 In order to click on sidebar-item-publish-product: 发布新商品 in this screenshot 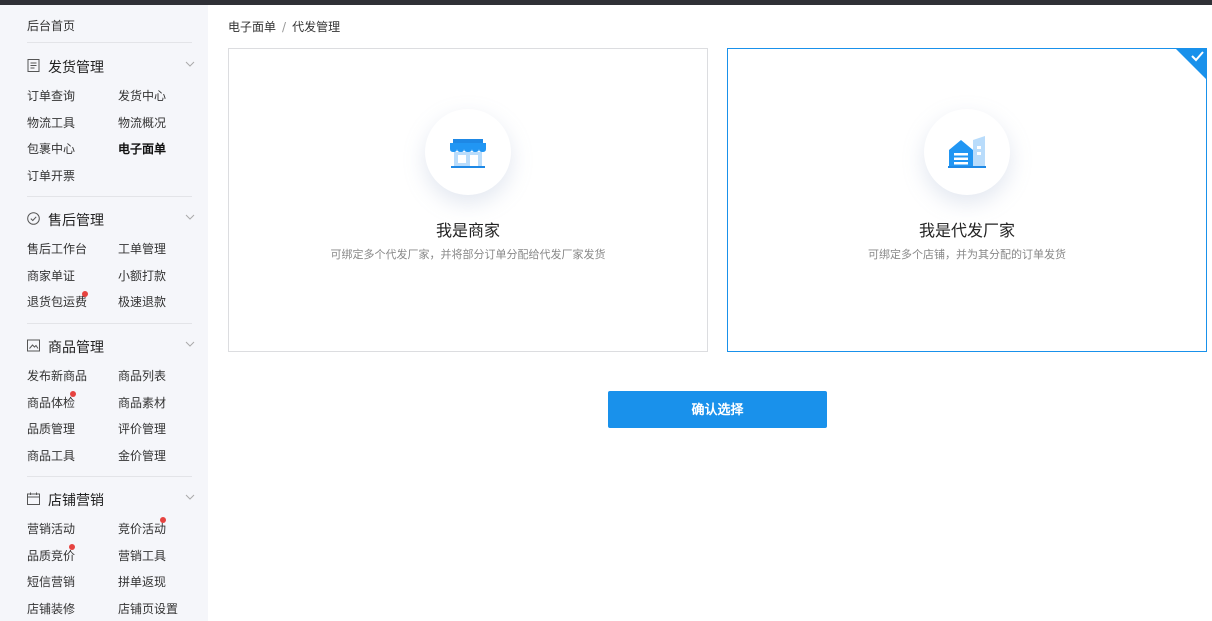, I will do `click(57, 376)`.